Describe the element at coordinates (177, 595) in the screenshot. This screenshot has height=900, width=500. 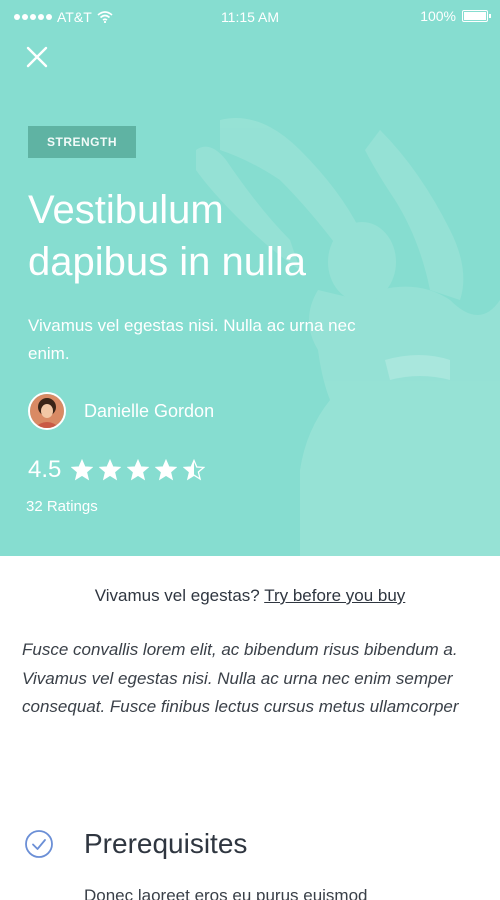
I see `trial-question: Vivamus vel egestas?` at that location.